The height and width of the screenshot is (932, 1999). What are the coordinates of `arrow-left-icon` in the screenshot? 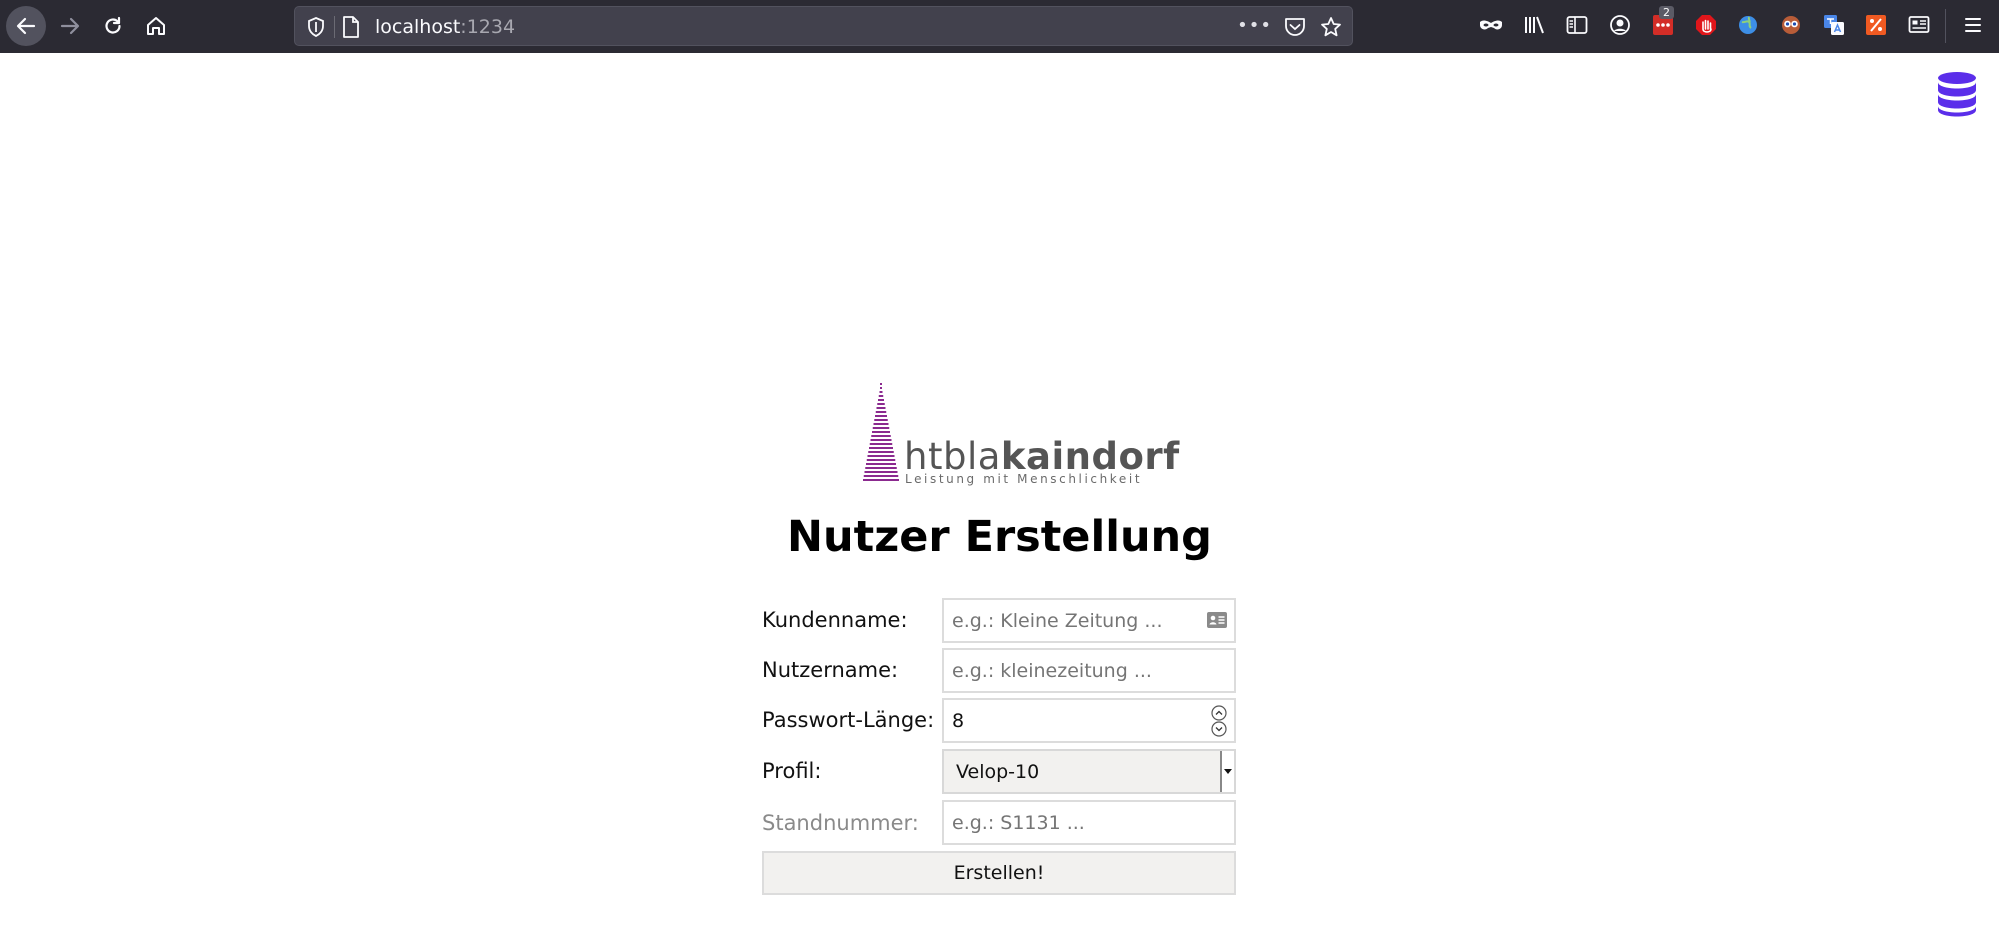 It's located at (26, 26).